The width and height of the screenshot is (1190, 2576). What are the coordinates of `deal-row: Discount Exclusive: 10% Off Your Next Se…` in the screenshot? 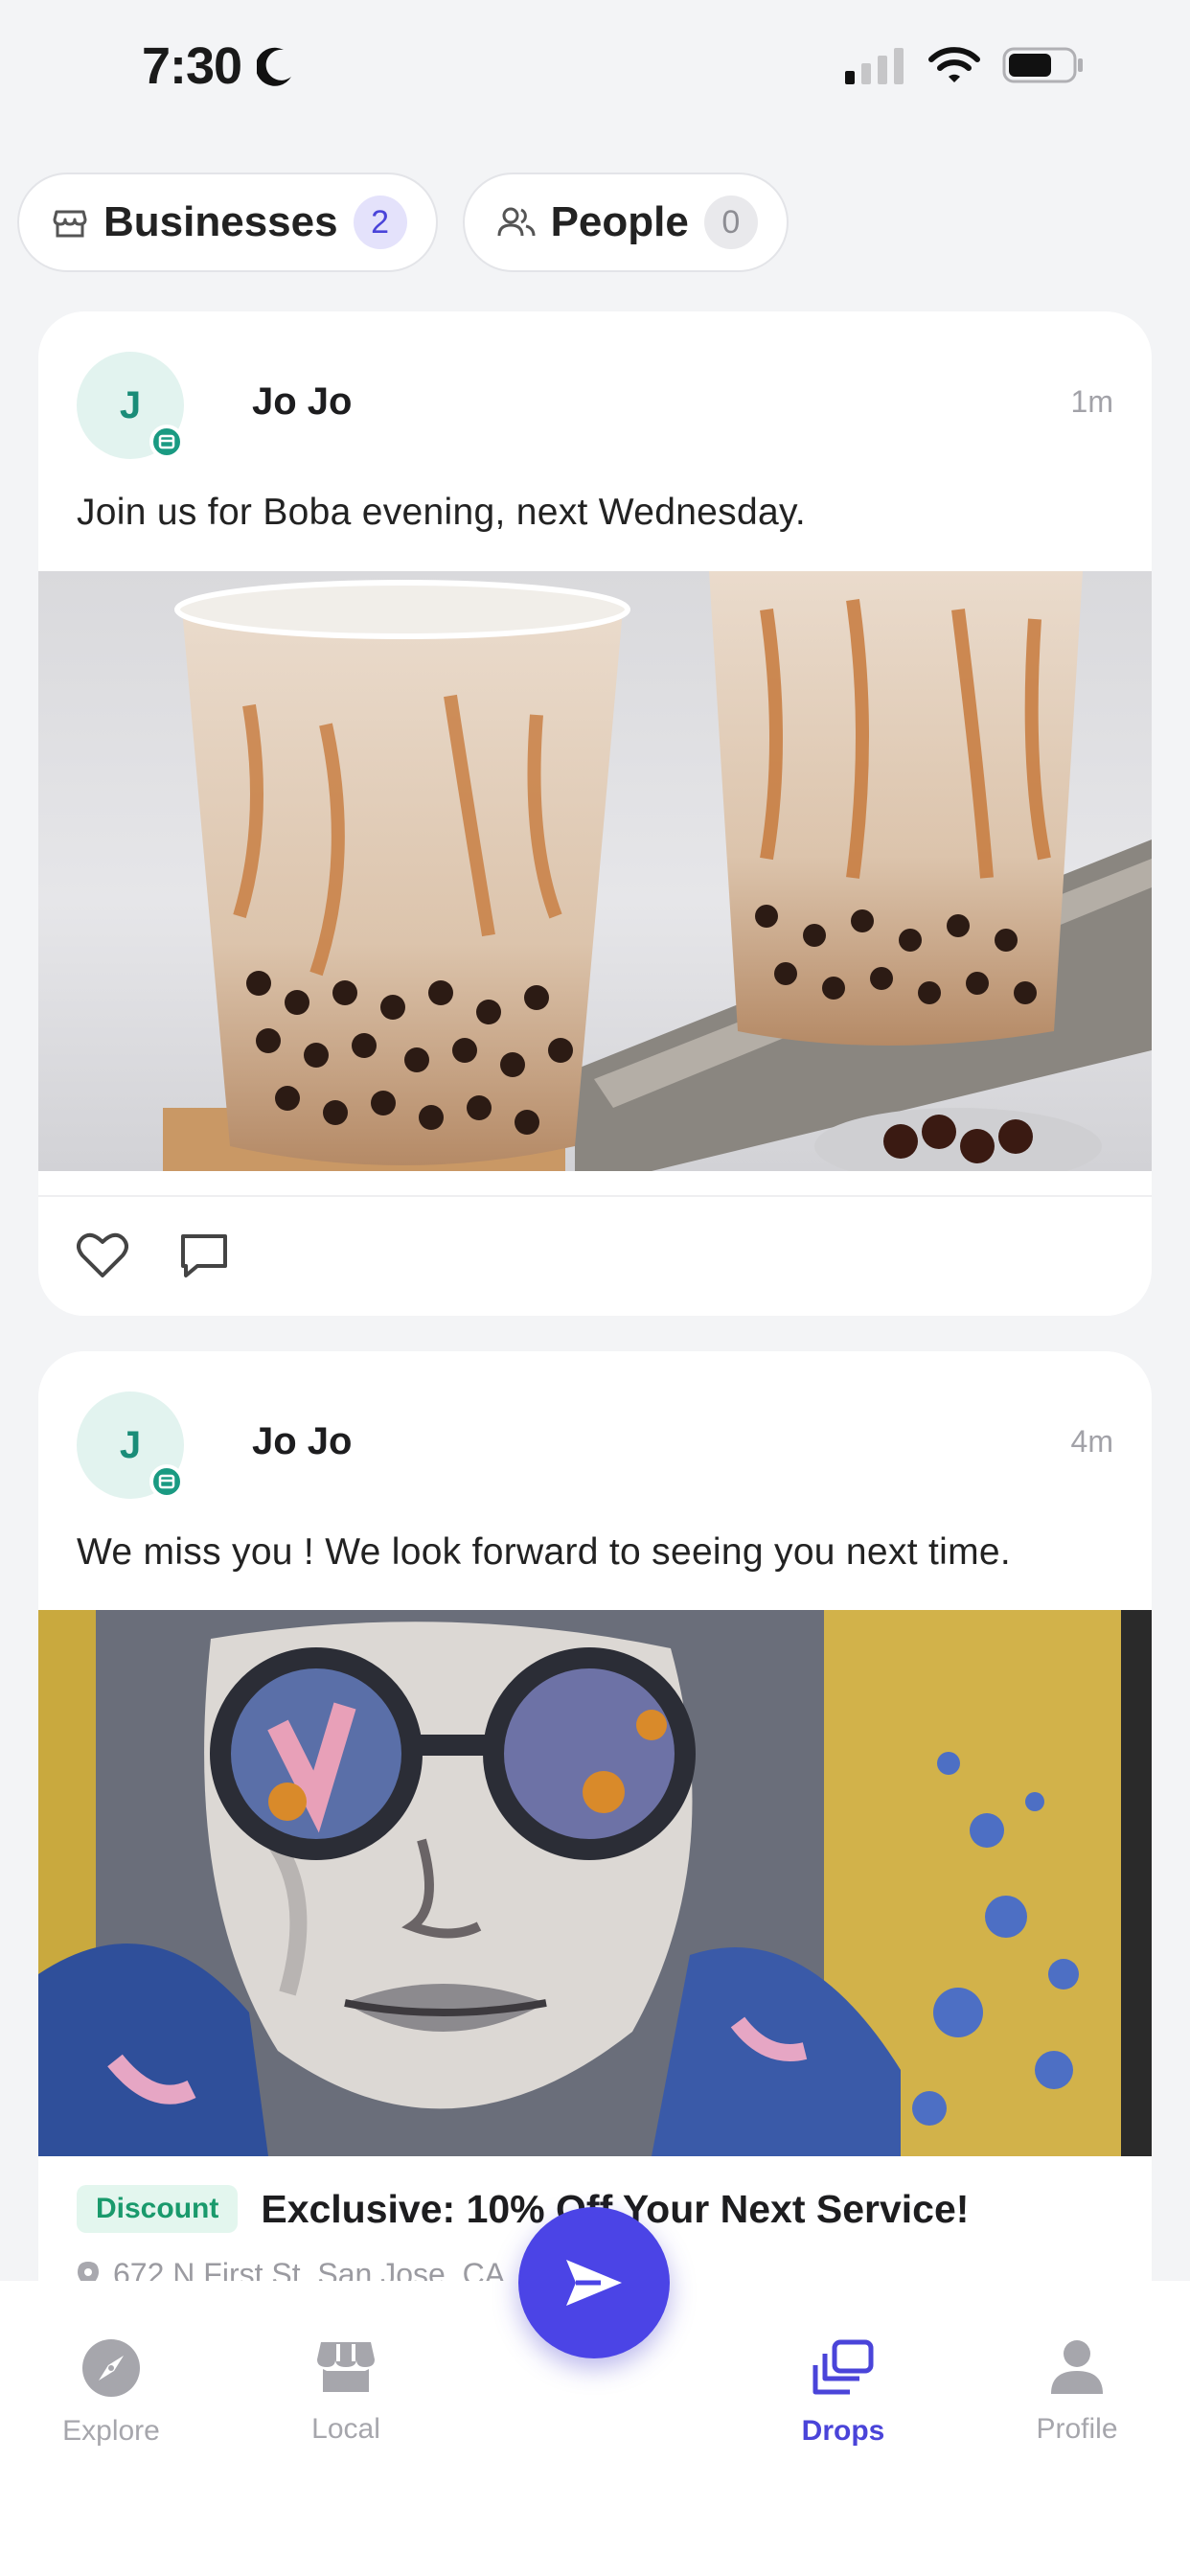 It's located at (523, 2209).